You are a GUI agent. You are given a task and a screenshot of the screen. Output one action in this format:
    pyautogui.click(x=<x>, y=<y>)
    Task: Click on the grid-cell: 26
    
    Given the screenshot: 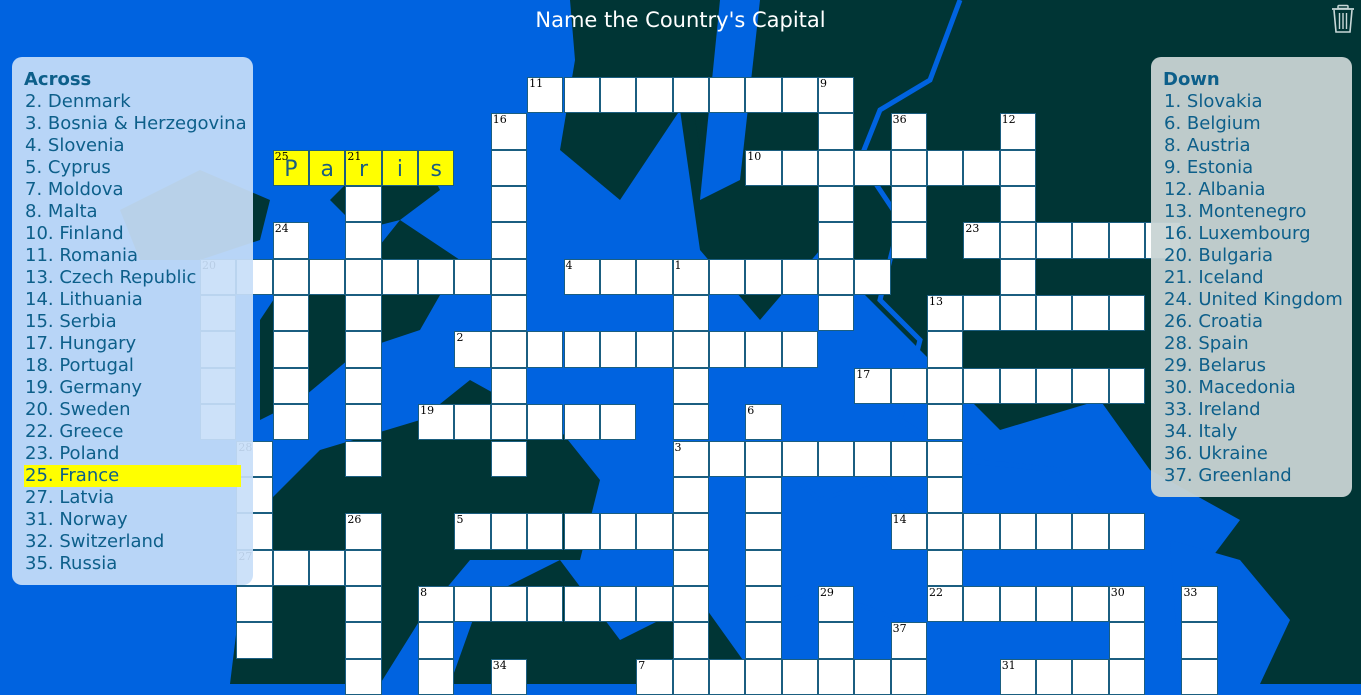 What is the action you would take?
    pyautogui.click(x=363, y=531)
    